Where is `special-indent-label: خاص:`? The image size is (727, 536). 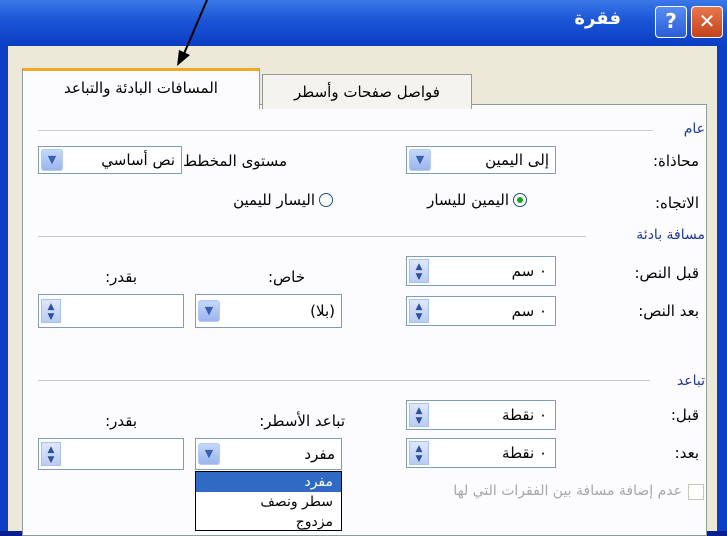 special-indent-label: خاص: is located at coordinates (286, 277).